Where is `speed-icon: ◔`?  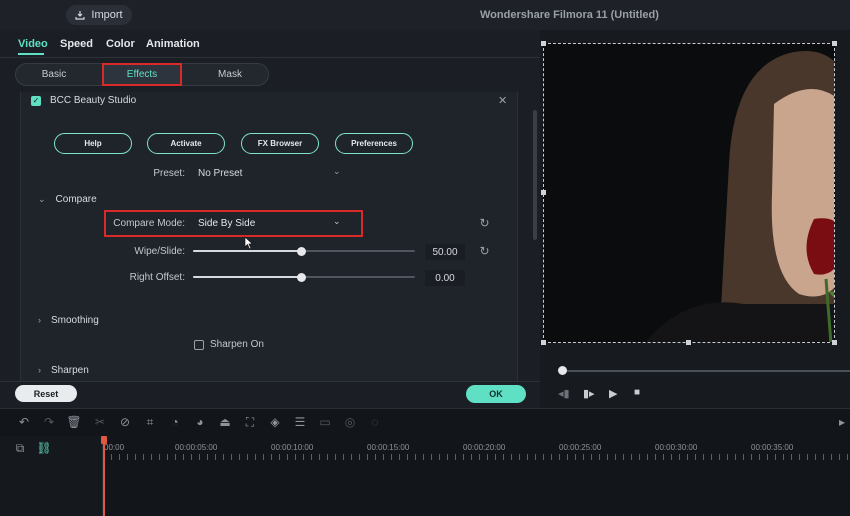
speed-icon: ◔ is located at coordinates (175, 422).